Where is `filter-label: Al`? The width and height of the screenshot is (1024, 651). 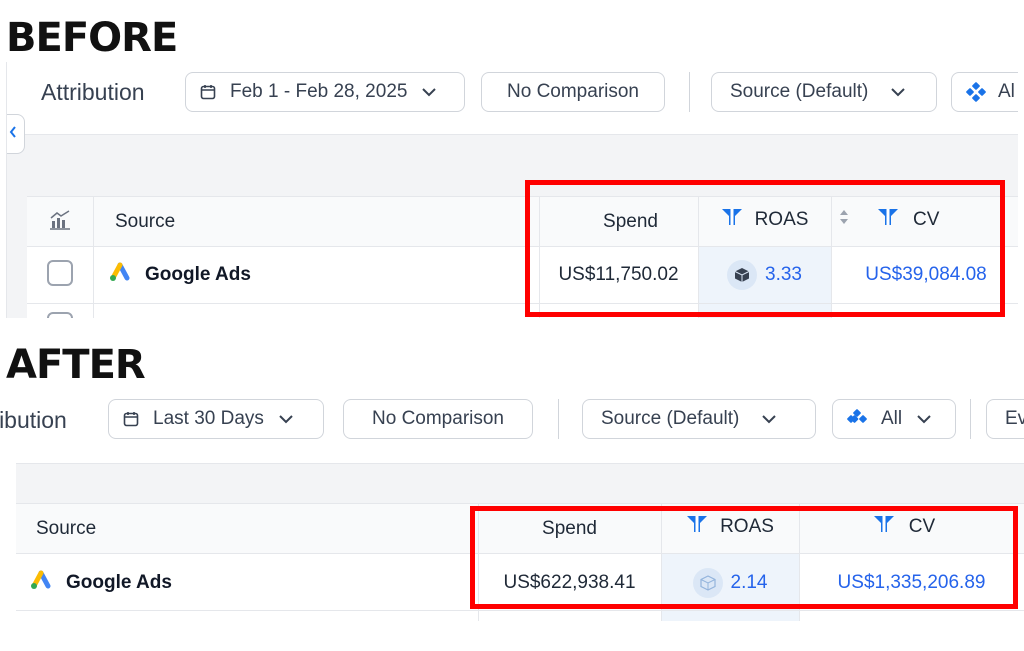 filter-label: Al is located at coordinates (1006, 91).